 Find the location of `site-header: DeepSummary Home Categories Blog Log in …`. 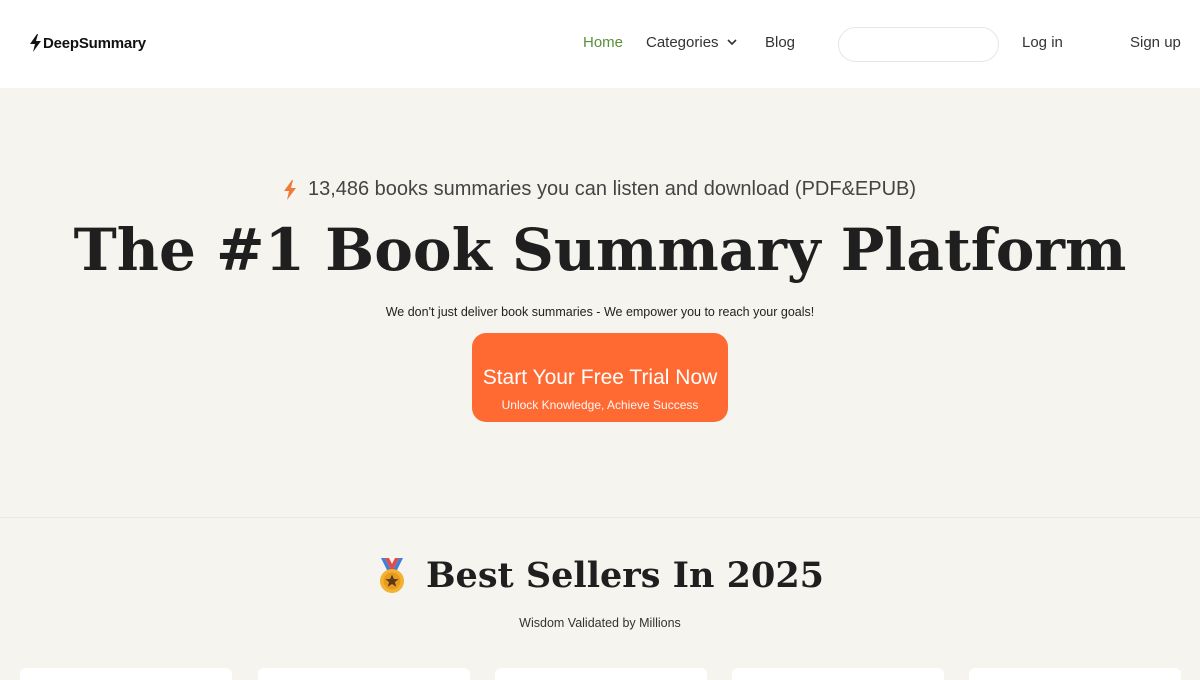

site-header: DeepSummary Home Categories Blog Log in … is located at coordinates (600, 44).